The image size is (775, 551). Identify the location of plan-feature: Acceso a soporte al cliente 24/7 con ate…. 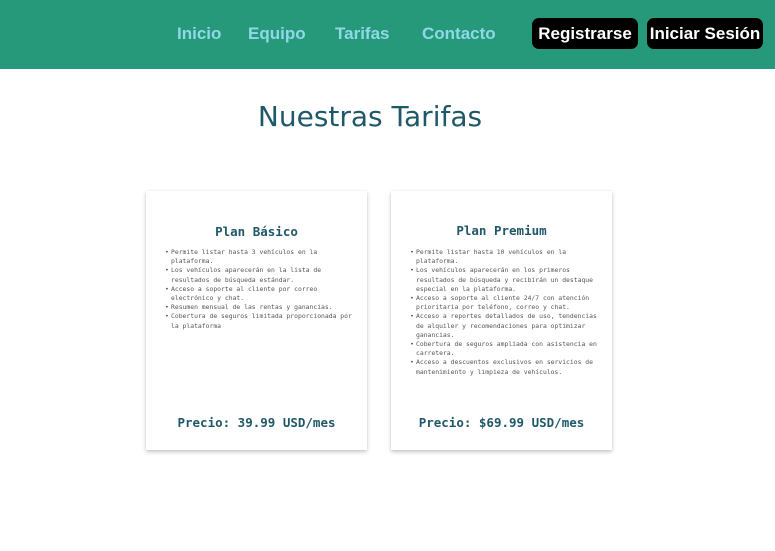
(504, 303).